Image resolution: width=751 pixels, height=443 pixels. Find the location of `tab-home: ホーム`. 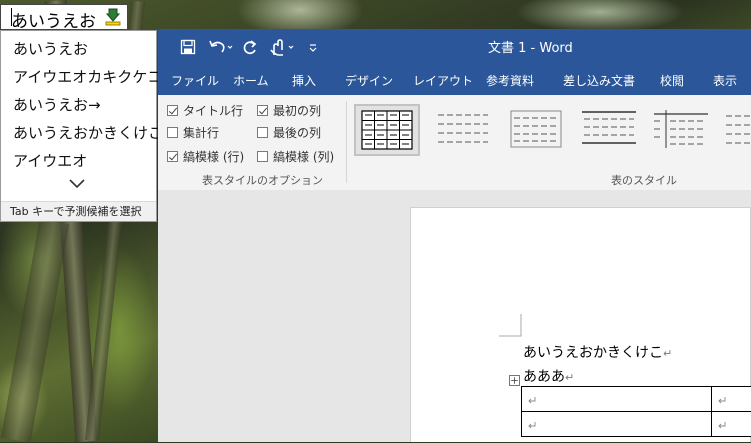

tab-home: ホーム is located at coordinates (251, 80).